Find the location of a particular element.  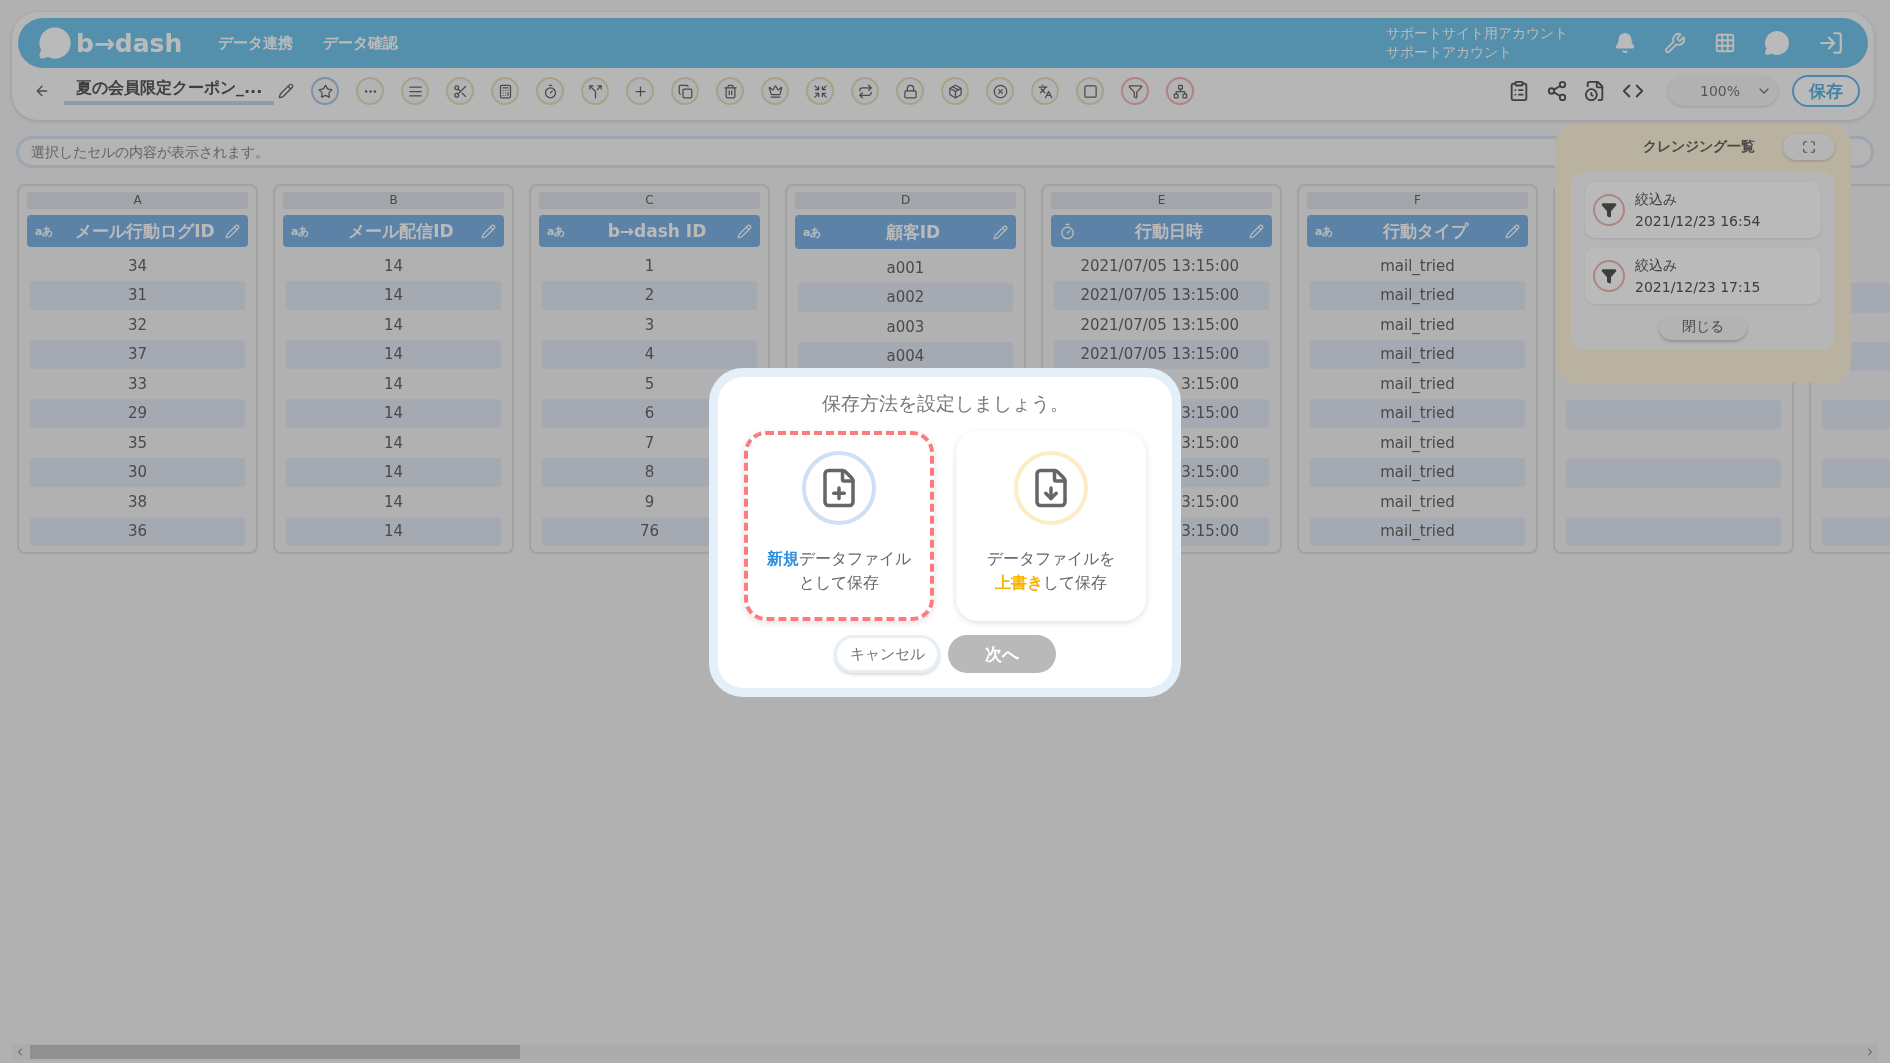

circle-x-icon is located at coordinates (1000, 91).